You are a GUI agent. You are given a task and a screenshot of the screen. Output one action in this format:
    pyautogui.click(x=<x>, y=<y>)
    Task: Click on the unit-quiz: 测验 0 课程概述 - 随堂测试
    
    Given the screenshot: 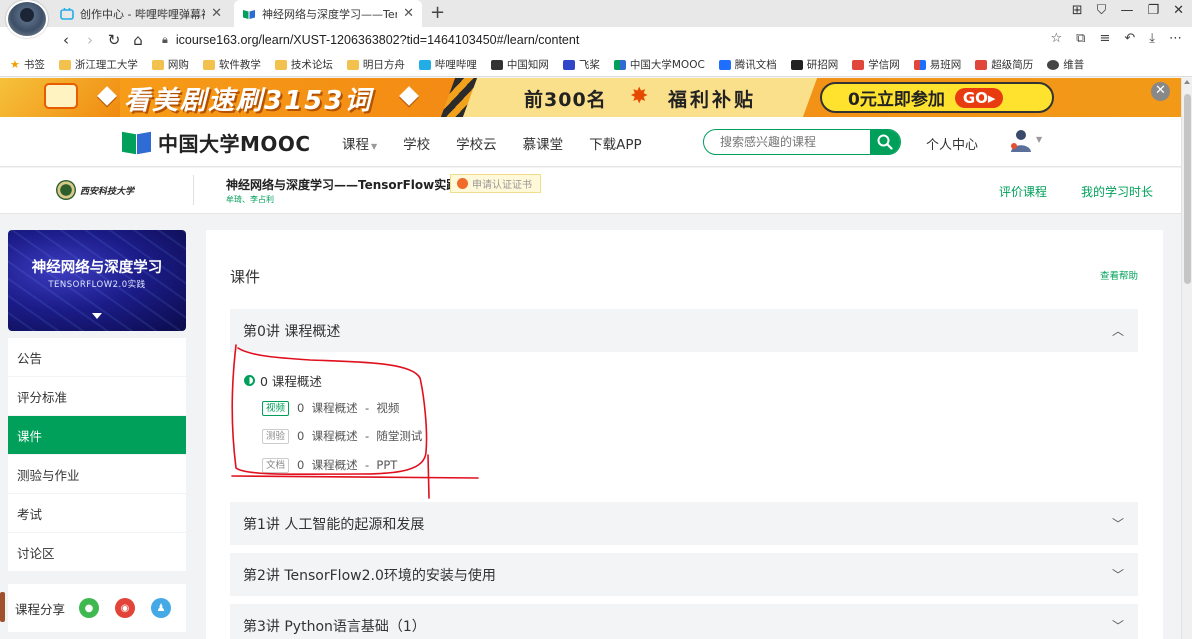 What is the action you would take?
    pyautogui.click(x=342, y=436)
    